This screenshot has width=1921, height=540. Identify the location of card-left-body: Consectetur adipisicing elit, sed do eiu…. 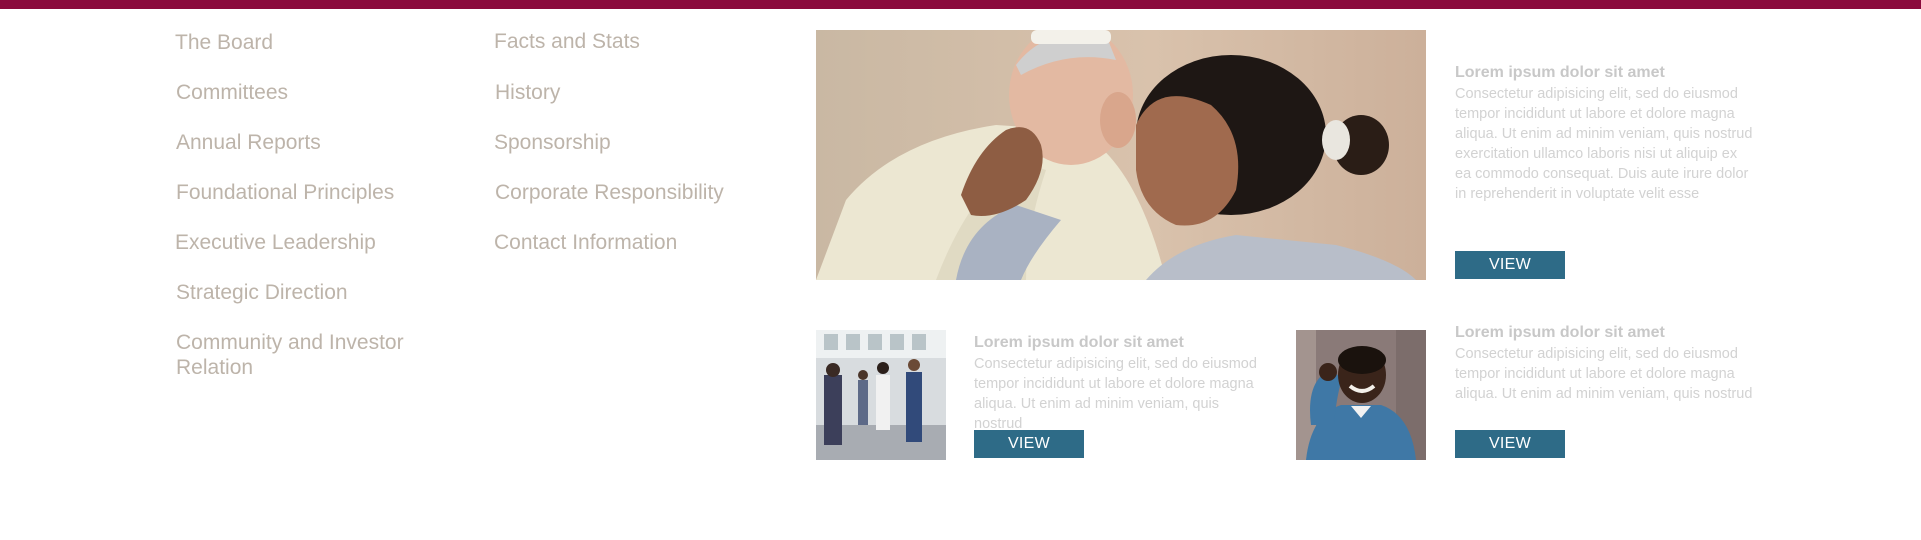
(1115, 394).